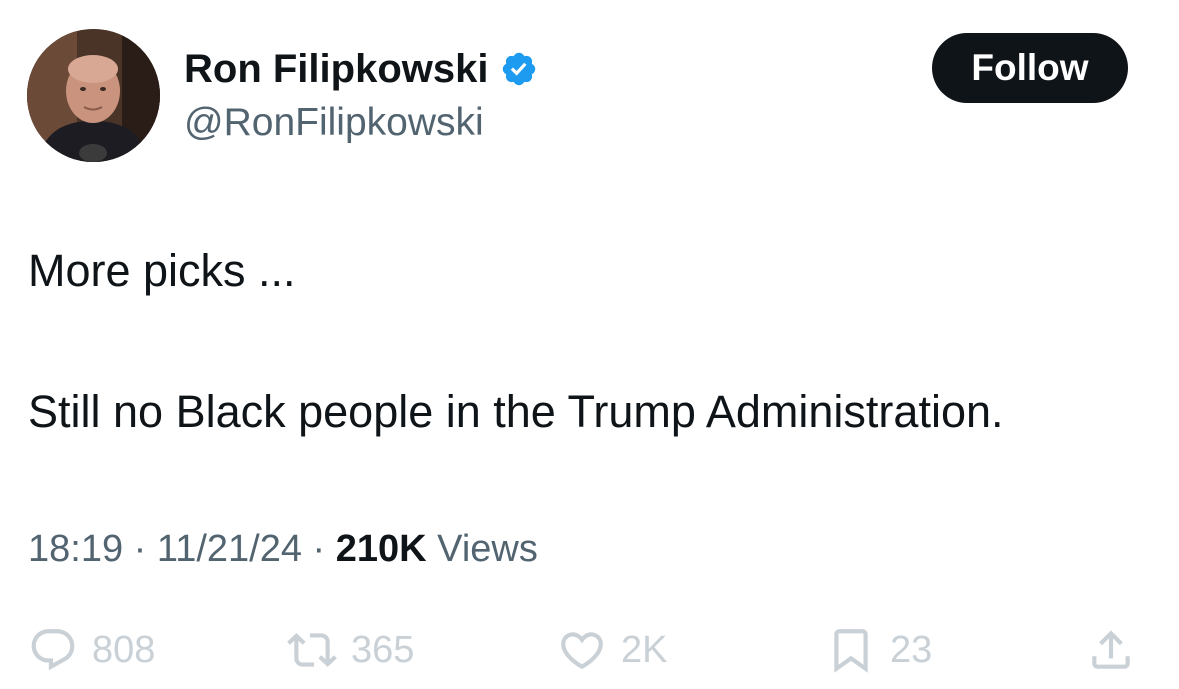  I want to click on bookmark-icon, so click(851, 651).